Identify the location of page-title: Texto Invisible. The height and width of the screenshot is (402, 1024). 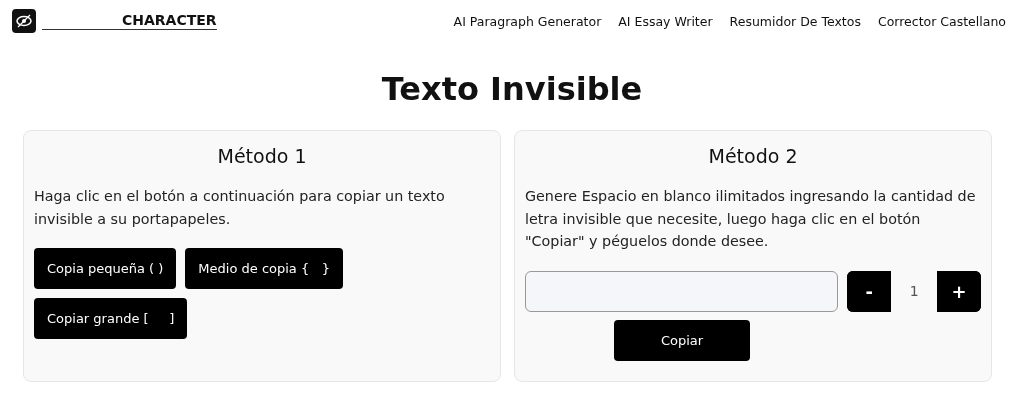
(512, 89).